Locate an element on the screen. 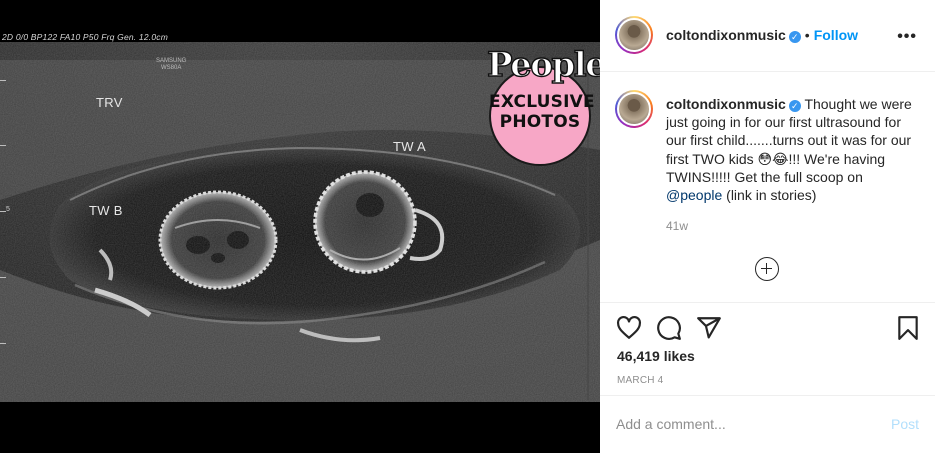  avatar is located at coordinates (634, 35).